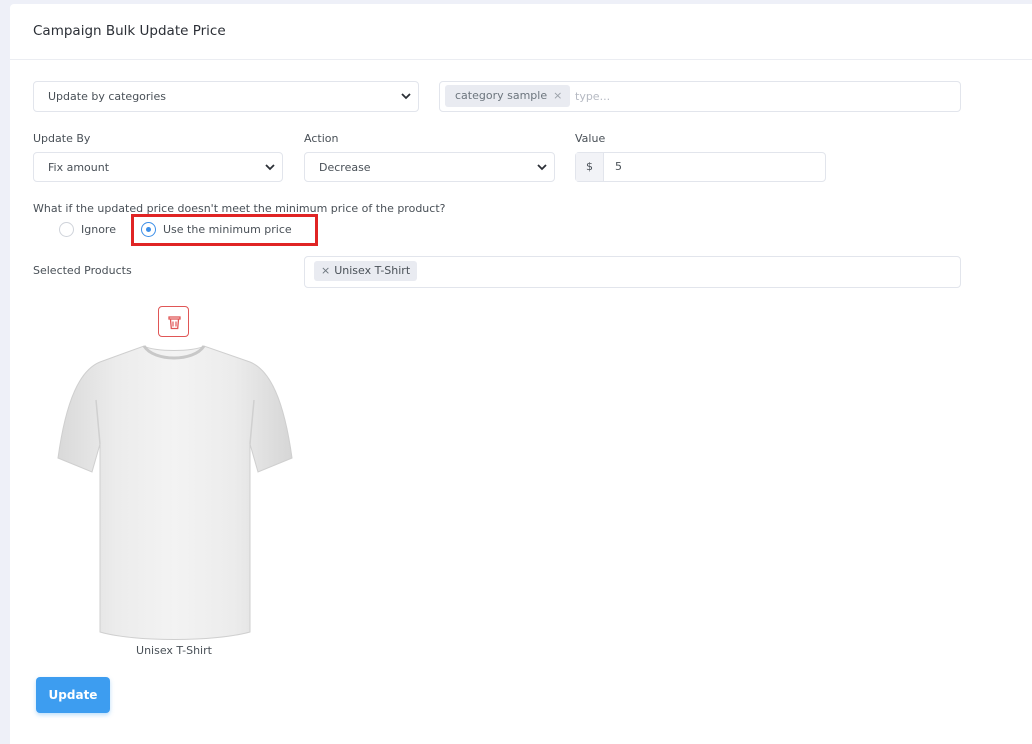 The image size is (1032, 744). Describe the element at coordinates (632, 272) in the screenshot. I see `selected-products-input: × Unisex T-Shirt` at that location.